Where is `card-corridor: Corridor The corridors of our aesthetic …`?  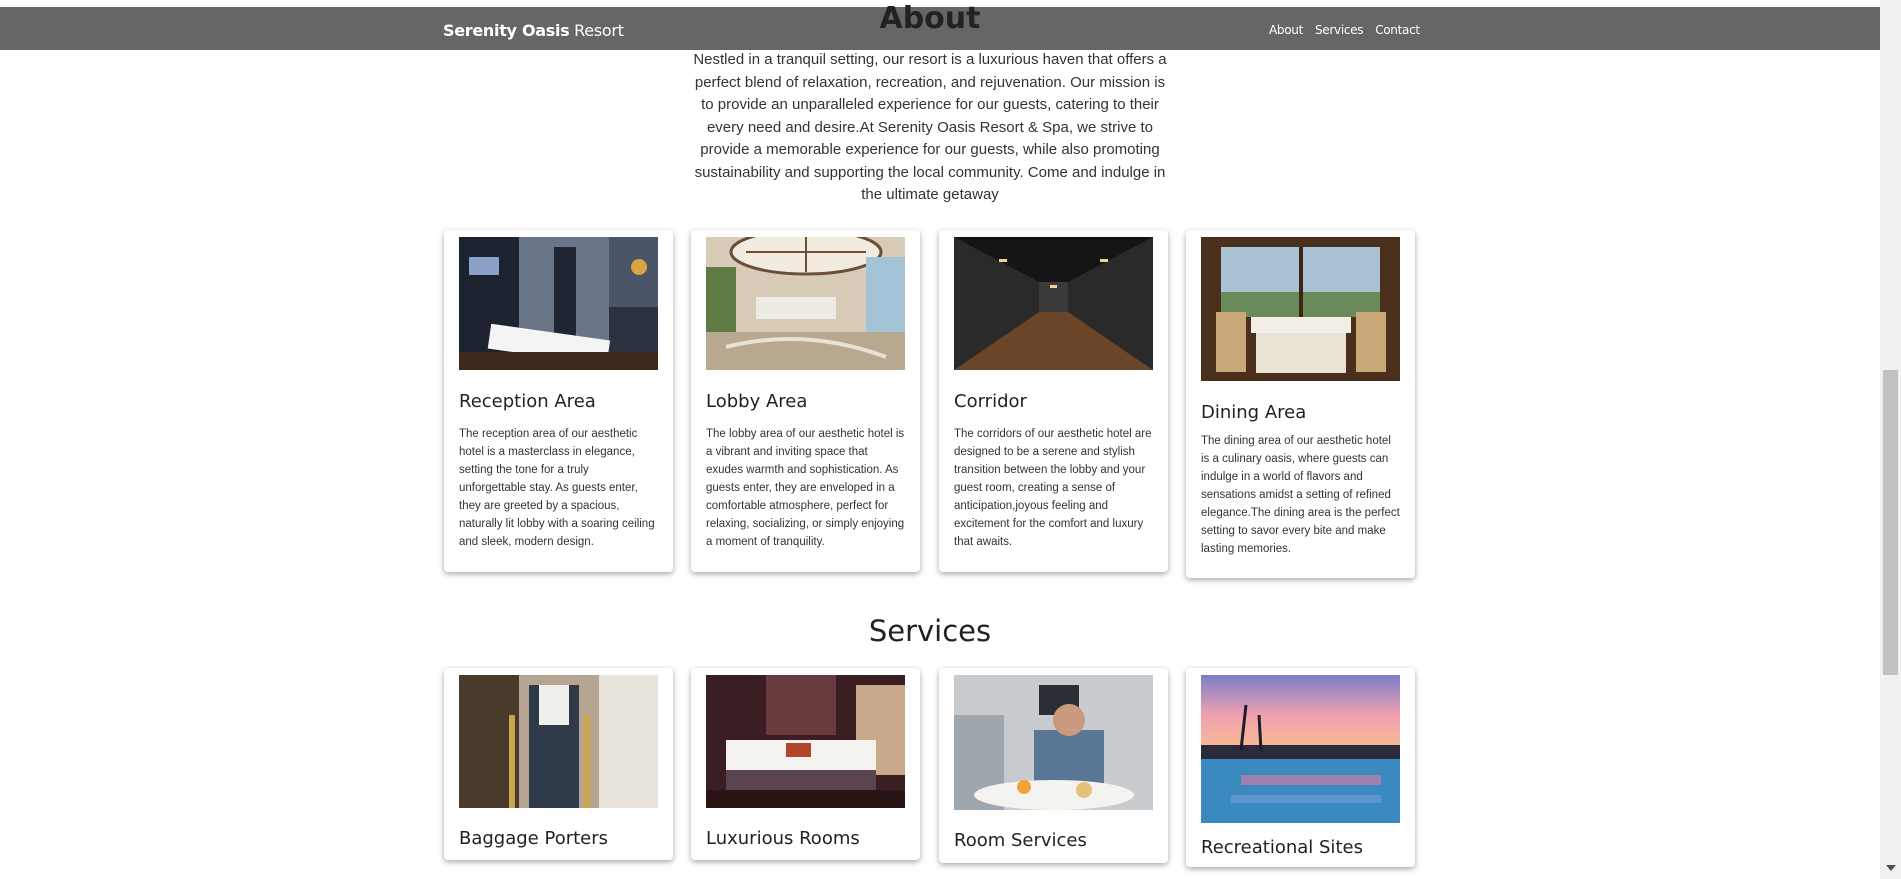 card-corridor: Corridor The corridors of our aesthetic … is located at coordinates (1053, 401).